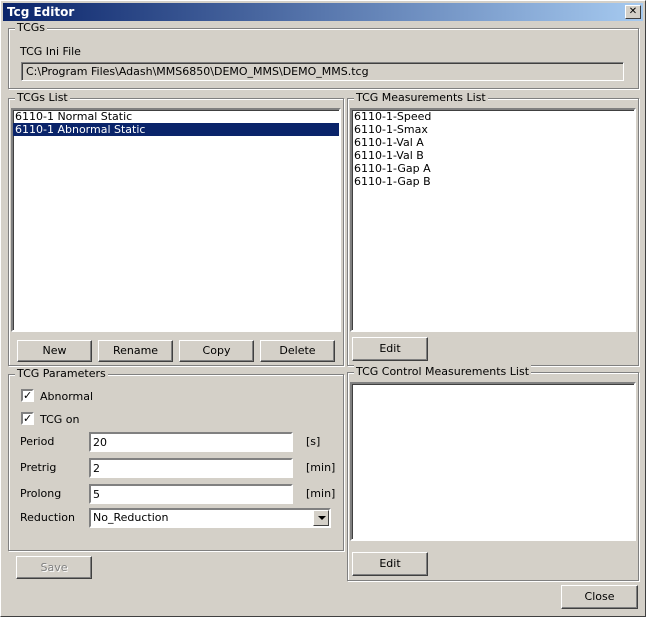  I want to click on list-item: 6110-1-Gap A, so click(493, 168).